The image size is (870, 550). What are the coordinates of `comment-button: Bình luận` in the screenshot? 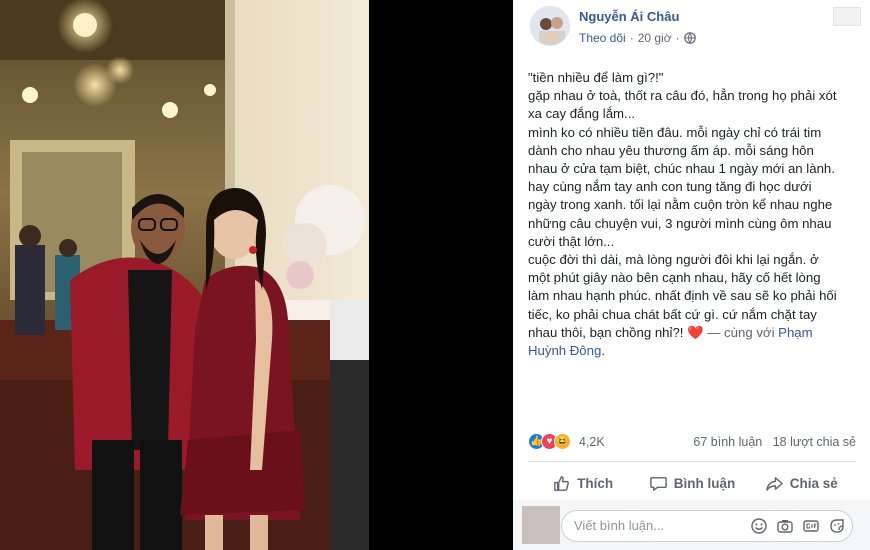 It's located at (691, 483).